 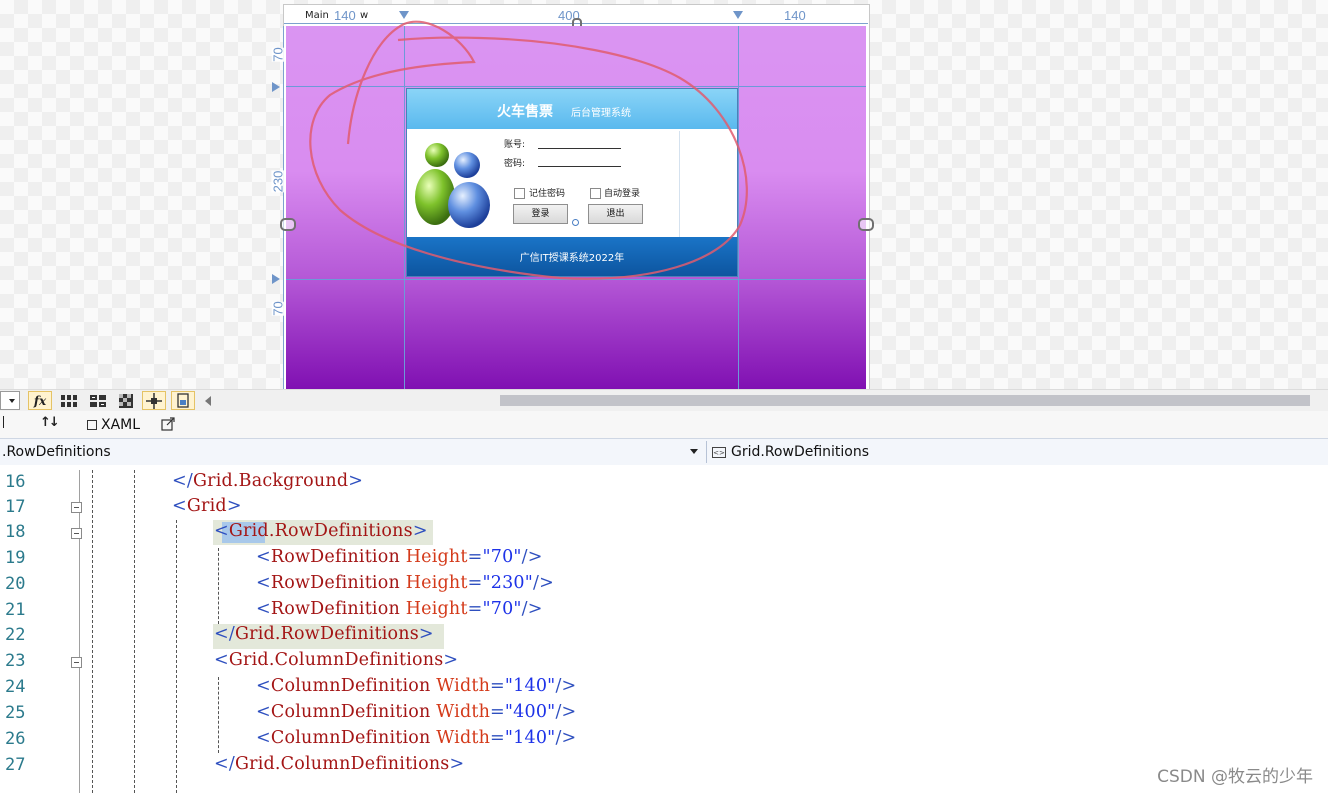 I want to click on member-dropdown: <> Grid.RowDefinitions, so click(x=790, y=452).